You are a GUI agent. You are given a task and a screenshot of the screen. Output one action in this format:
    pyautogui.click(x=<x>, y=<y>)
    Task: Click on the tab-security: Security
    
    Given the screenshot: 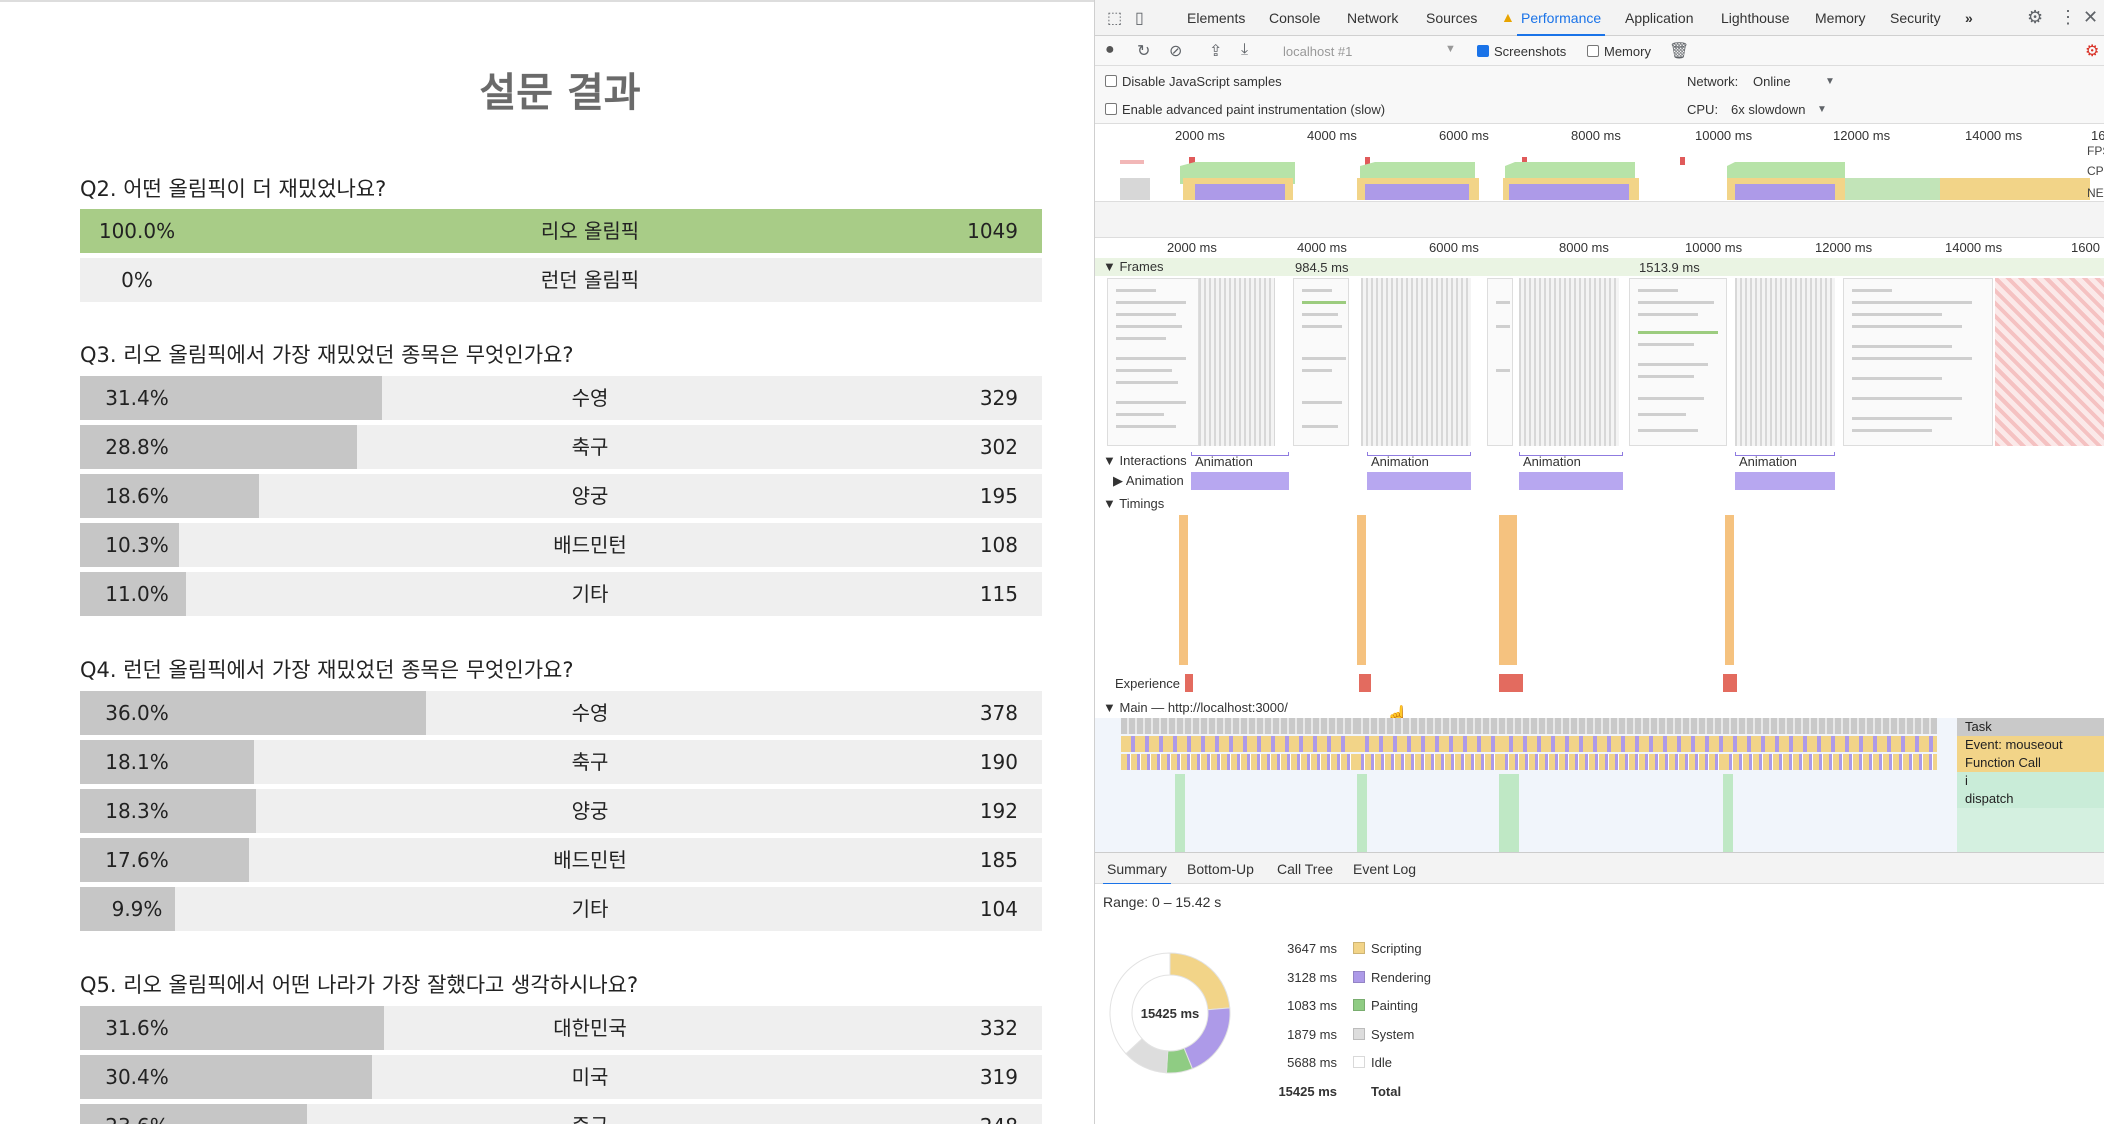 What is the action you would take?
    pyautogui.click(x=1915, y=18)
    